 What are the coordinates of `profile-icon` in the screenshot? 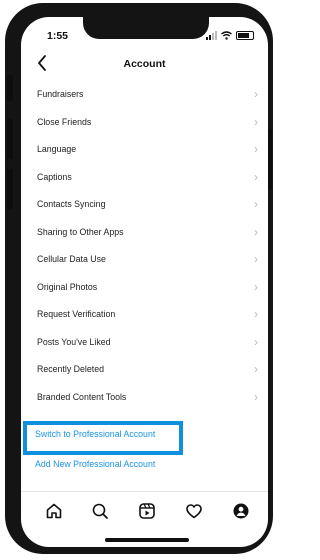 It's located at (241, 511).